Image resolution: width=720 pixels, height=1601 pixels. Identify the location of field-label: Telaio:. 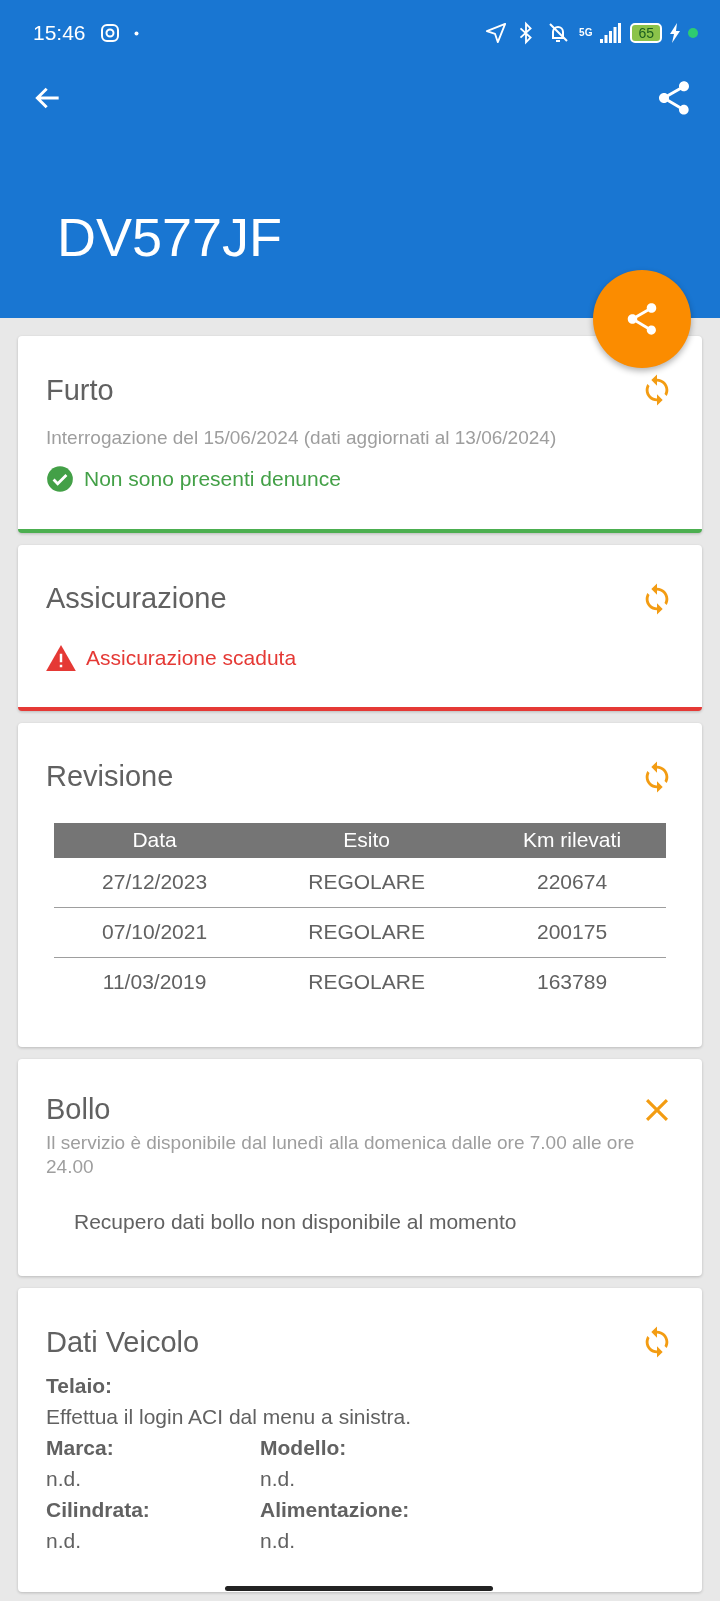
(80, 1386).